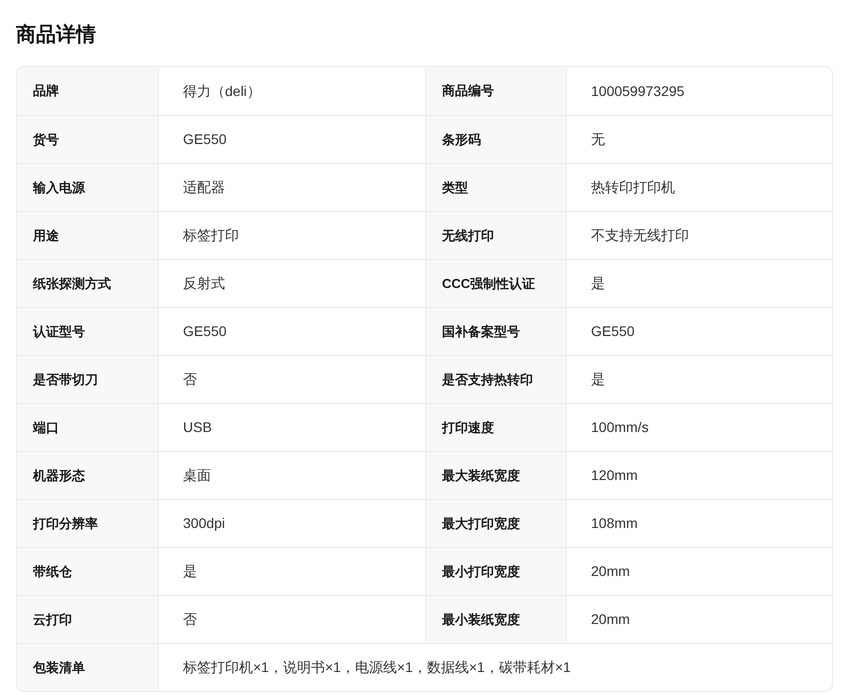 Image resolution: width=849 pixels, height=695 pixels. Describe the element at coordinates (204, 523) in the screenshot. I see `spec-value: 300dpi` at that location.